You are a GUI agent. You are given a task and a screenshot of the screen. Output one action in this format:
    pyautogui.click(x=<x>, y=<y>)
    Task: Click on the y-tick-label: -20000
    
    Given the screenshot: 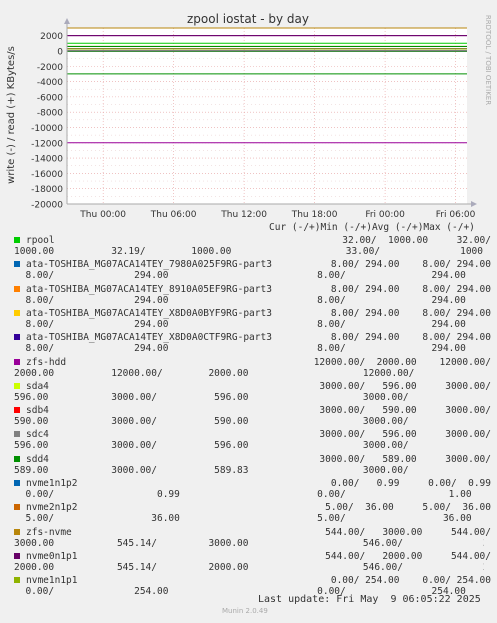 What is the action you would take?
    pyautogui.click(x=47, y=206)
    